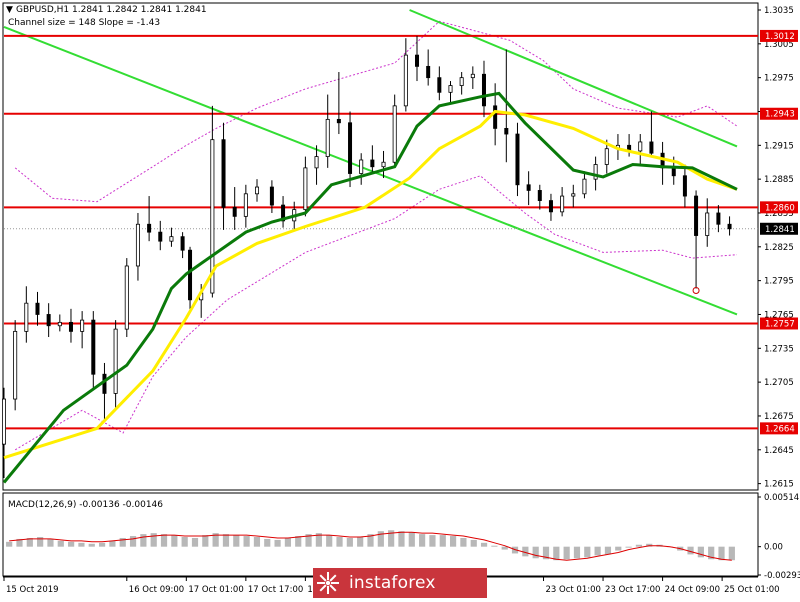  I want to click on level-badge-2: 1.2860, so click(779, 207).